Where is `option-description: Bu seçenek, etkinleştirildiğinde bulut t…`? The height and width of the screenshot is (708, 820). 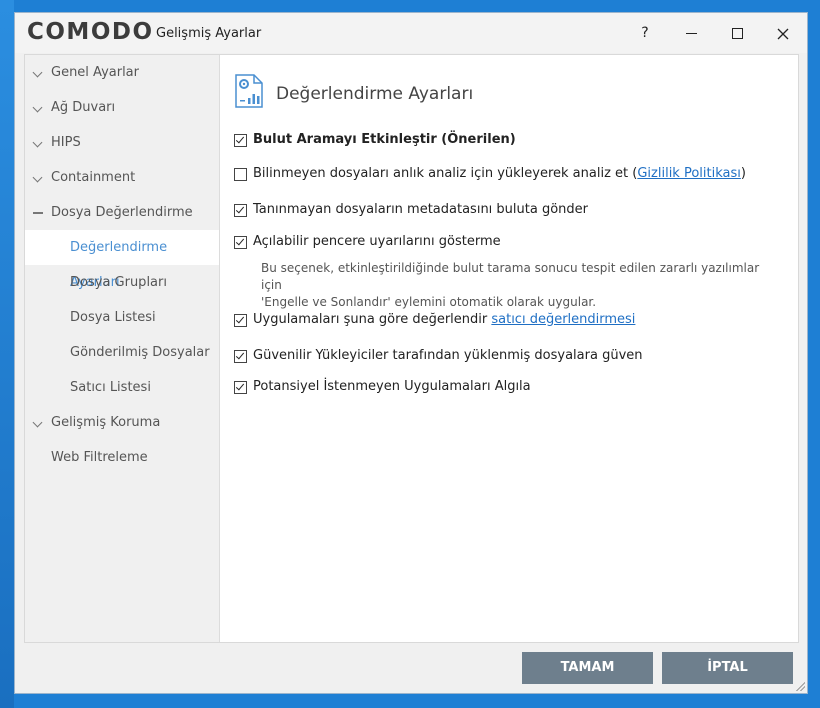 option-description: Bu seçenek, etkinleştirildiğinde bulut t… is located at coordinates (521, 285).